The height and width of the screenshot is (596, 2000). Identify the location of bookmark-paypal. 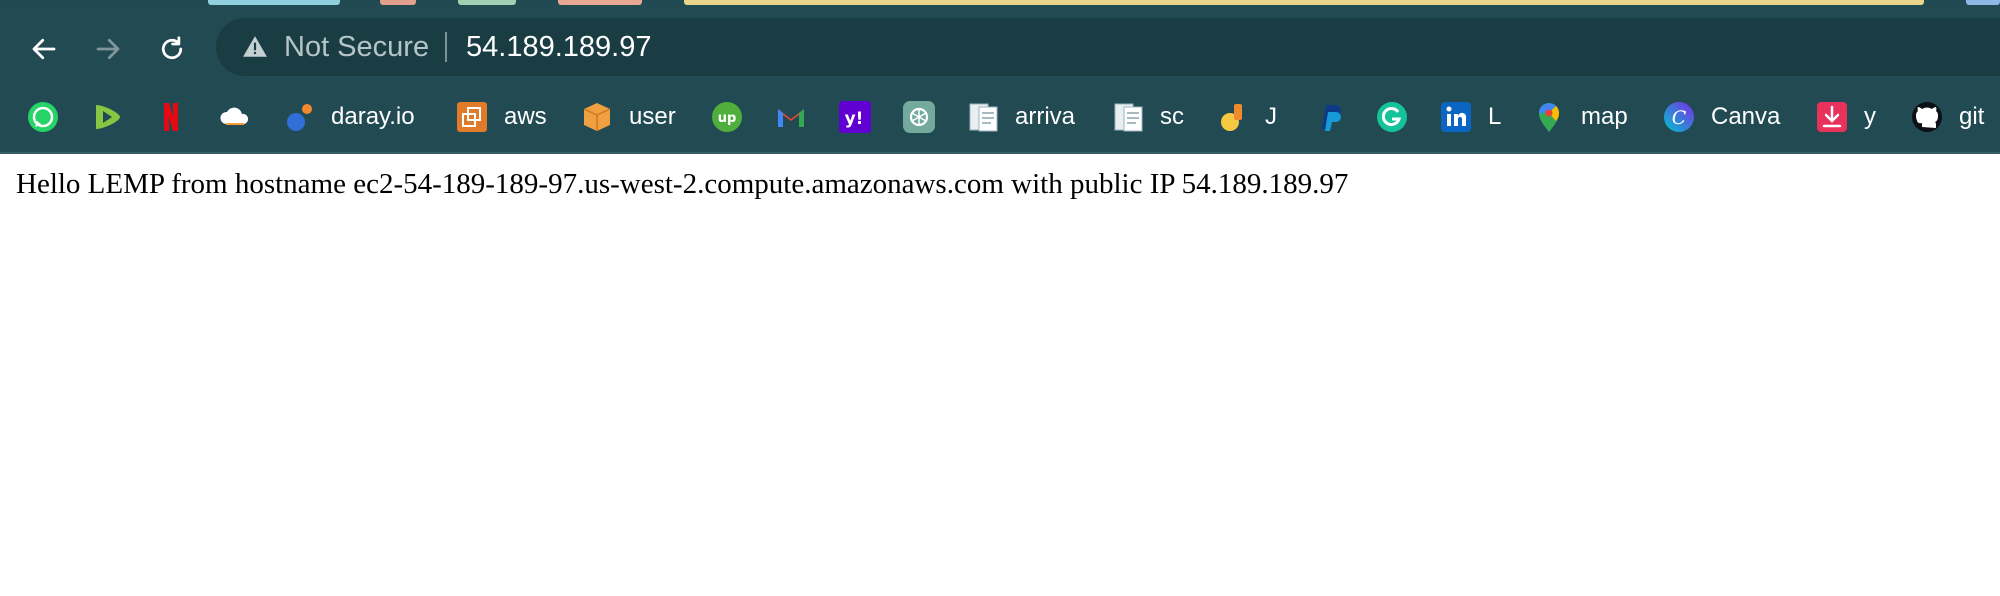
(1328, 117).